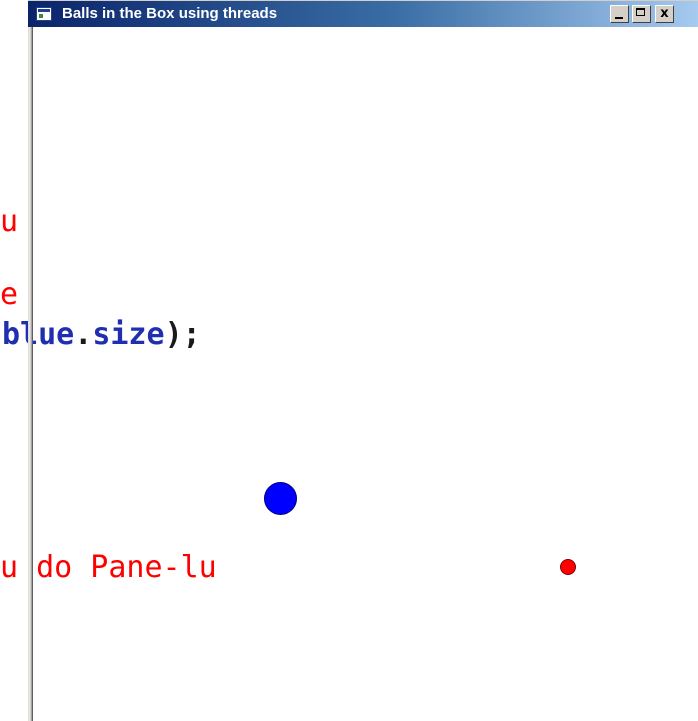 This screenshot has width=698, height=721. I want to click on code-fragment-line1: u, so click(9, 221).